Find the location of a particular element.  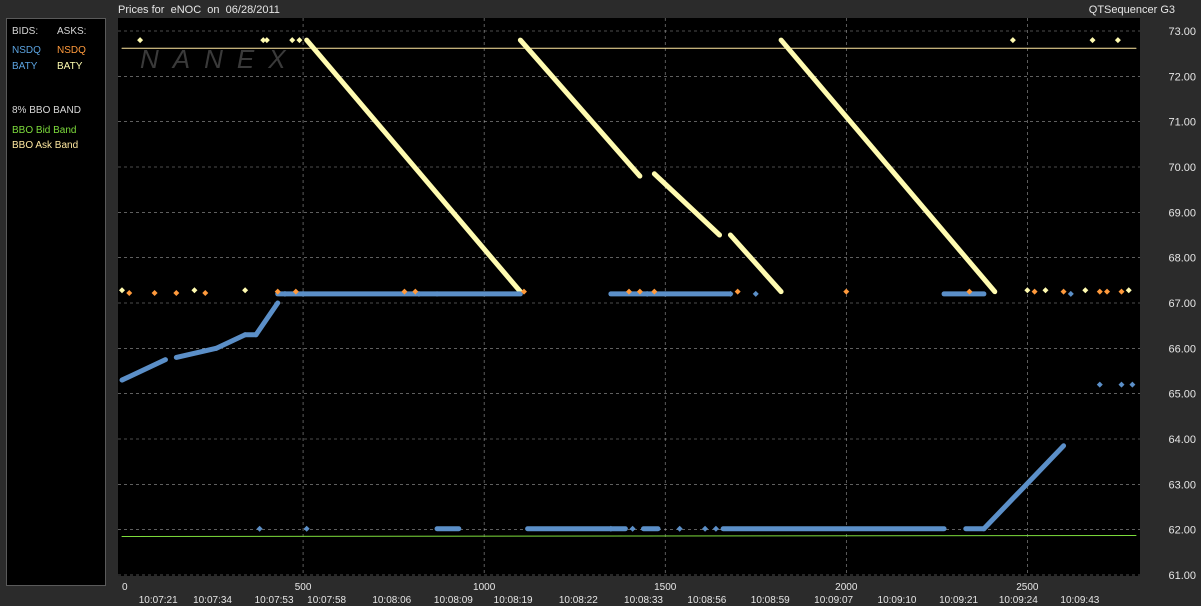

time-tick-label: 10:07:21 is located at coordinates (158, 600).